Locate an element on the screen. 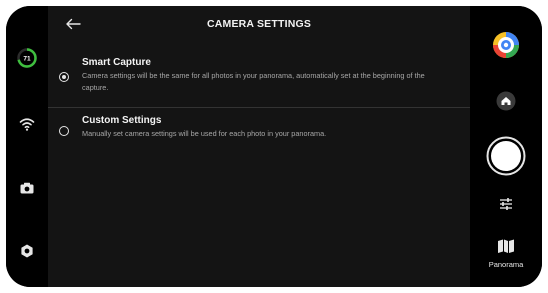 The width and height of the screenshot is (548, 293). sliders-icon is located at coordinates (506, 204).